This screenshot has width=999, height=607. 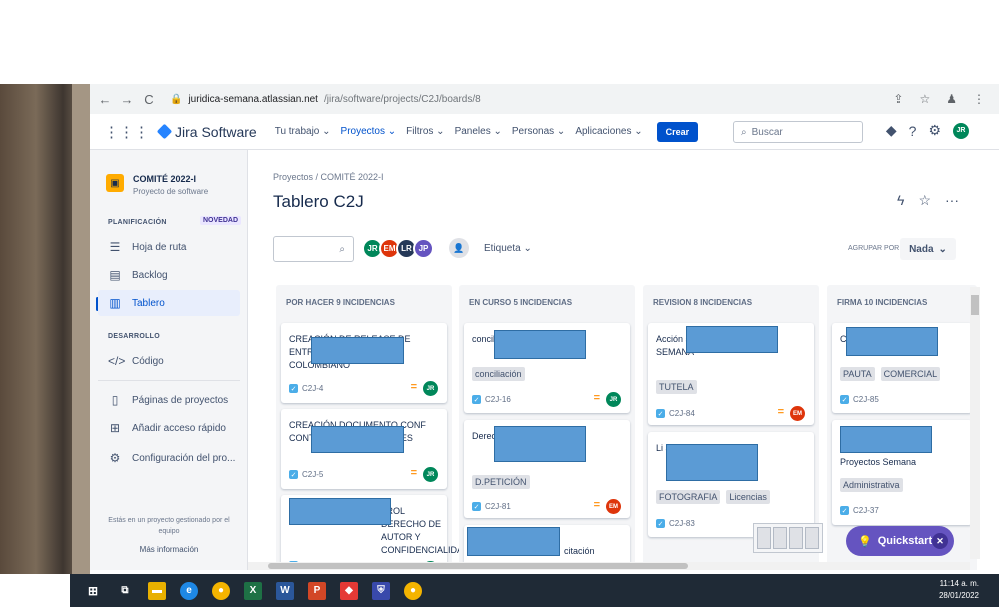 What do you see at coordinates (609, 566) in the screenshot?
I see `horizontal-scrollbar` at bounding box center [609, 566].